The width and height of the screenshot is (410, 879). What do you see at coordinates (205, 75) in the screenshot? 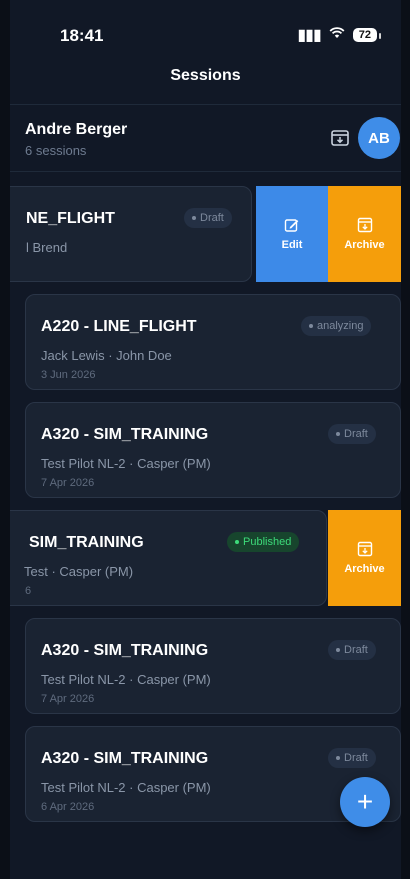
I see `page-title: Sessions` at bounding box center [205, 75].